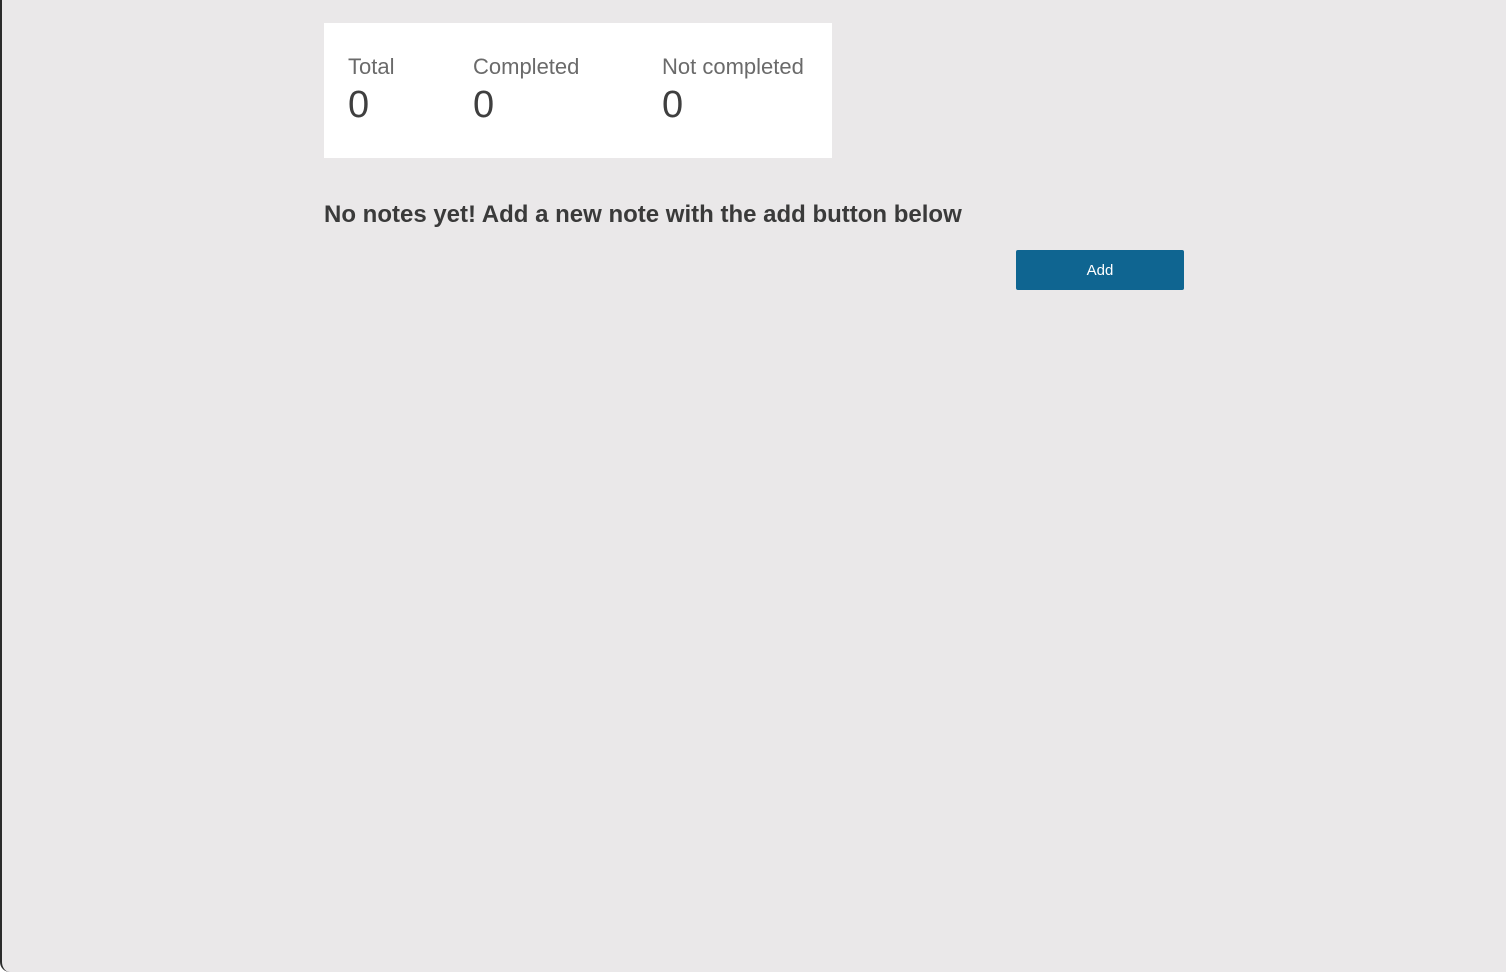 The image size is (1508, 974). I want to click on stats-card: Total 0 Completed 0 Not completed 0, so click(578, 90).